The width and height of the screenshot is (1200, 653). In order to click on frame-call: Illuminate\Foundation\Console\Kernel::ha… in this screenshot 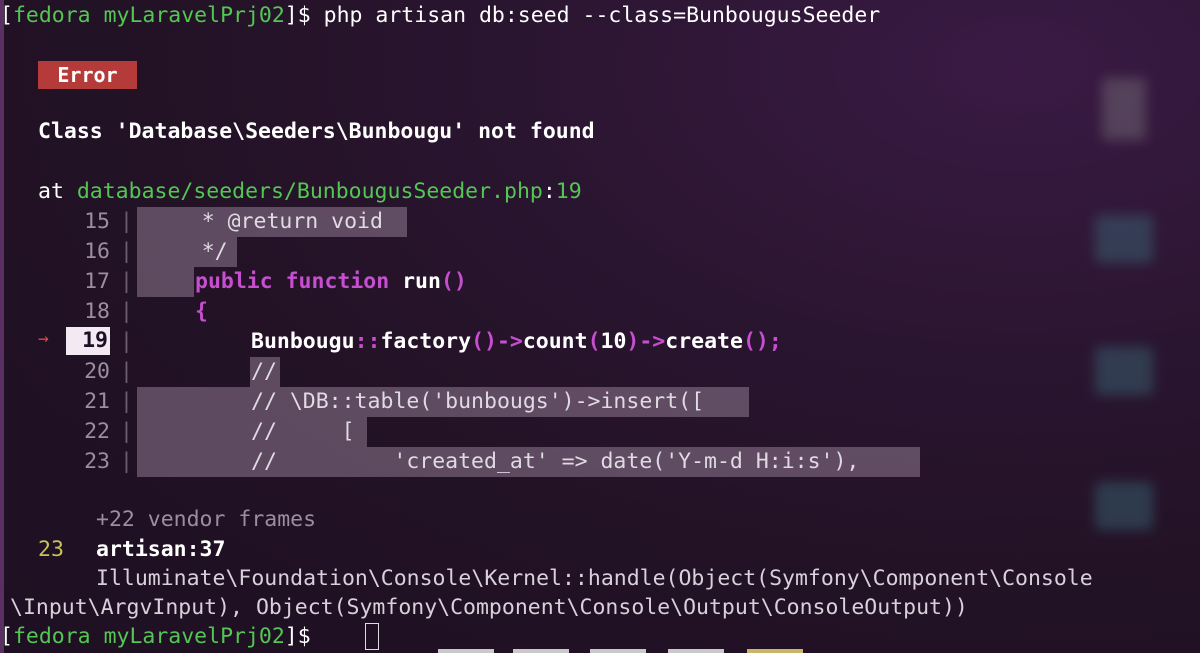, I will do `click(594, 578)`.